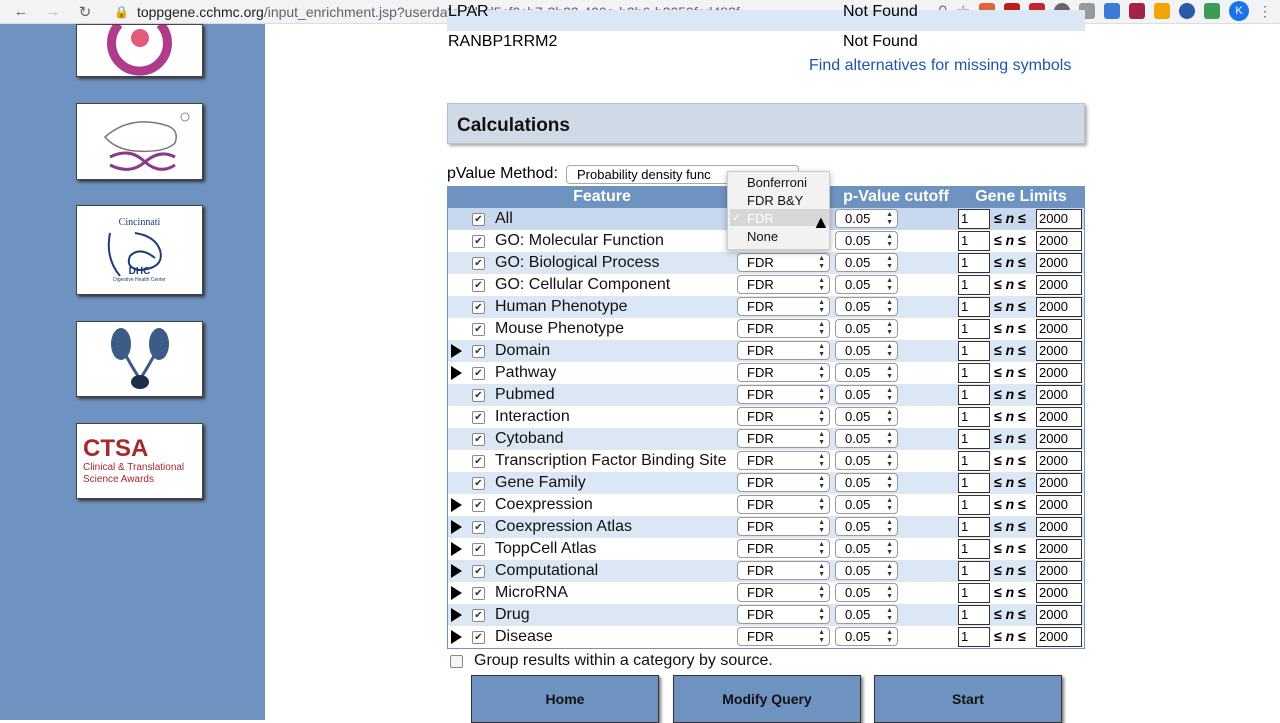 This screenshot has width=1280, height=723. What do you see at coordinates (775, 200) in the screenshot?
I see `dropdown-option-fdr-by: FDR B&Y` at bounding box center [775, 200].